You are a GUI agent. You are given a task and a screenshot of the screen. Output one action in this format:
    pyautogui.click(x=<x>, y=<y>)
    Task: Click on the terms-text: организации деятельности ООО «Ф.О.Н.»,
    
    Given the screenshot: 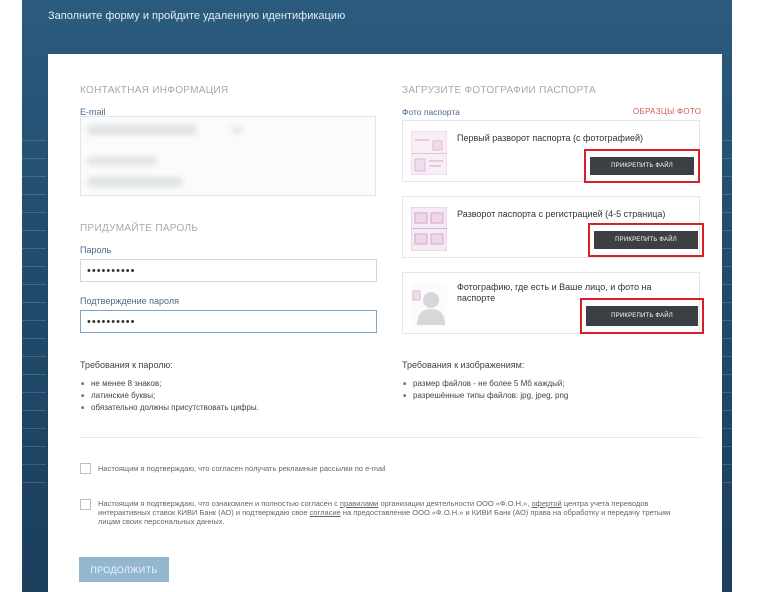 What is the action you would take?
    pyautogui.click(x=455, y=503)
    